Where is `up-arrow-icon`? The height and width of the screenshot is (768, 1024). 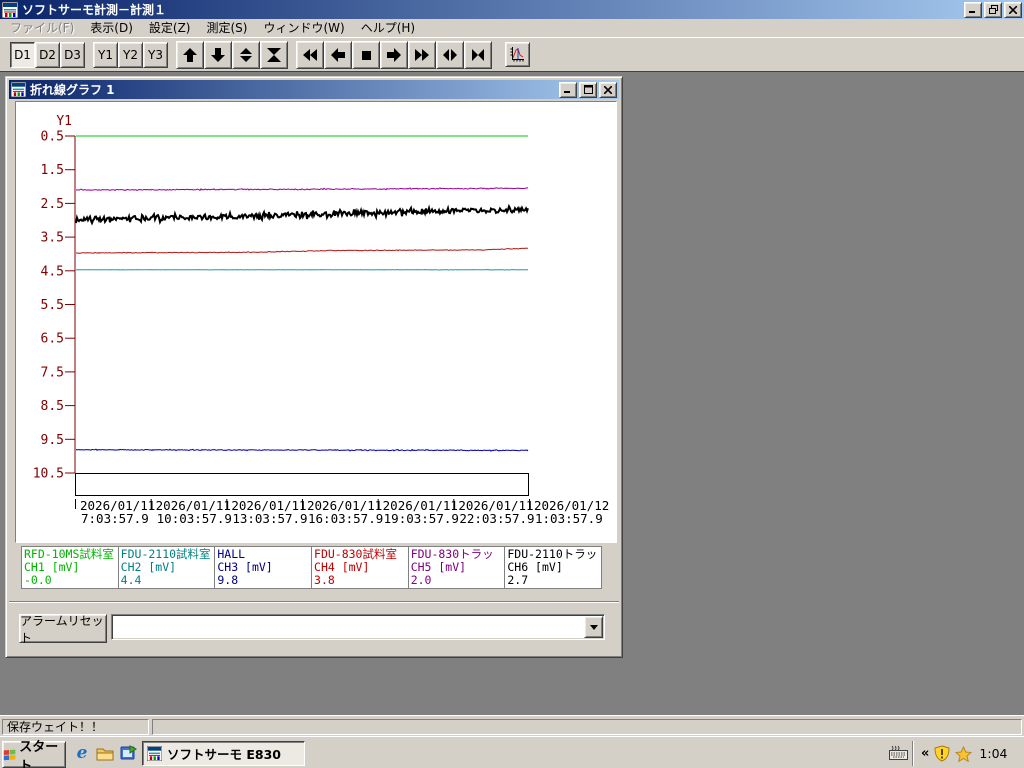
up-arrow-icon is located at coordinates (190, 54).